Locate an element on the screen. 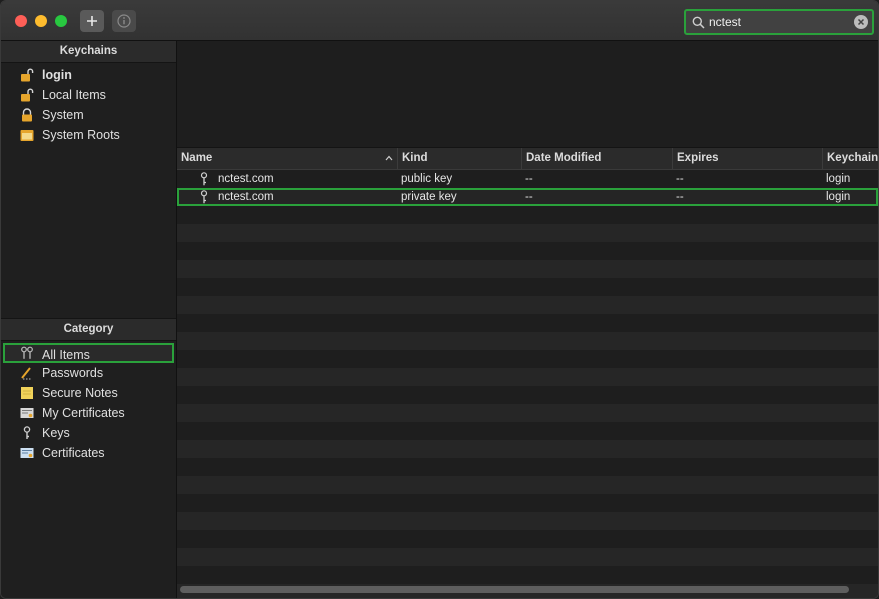  category-item-passwords: Passwords is located at coordinates (88, 373).